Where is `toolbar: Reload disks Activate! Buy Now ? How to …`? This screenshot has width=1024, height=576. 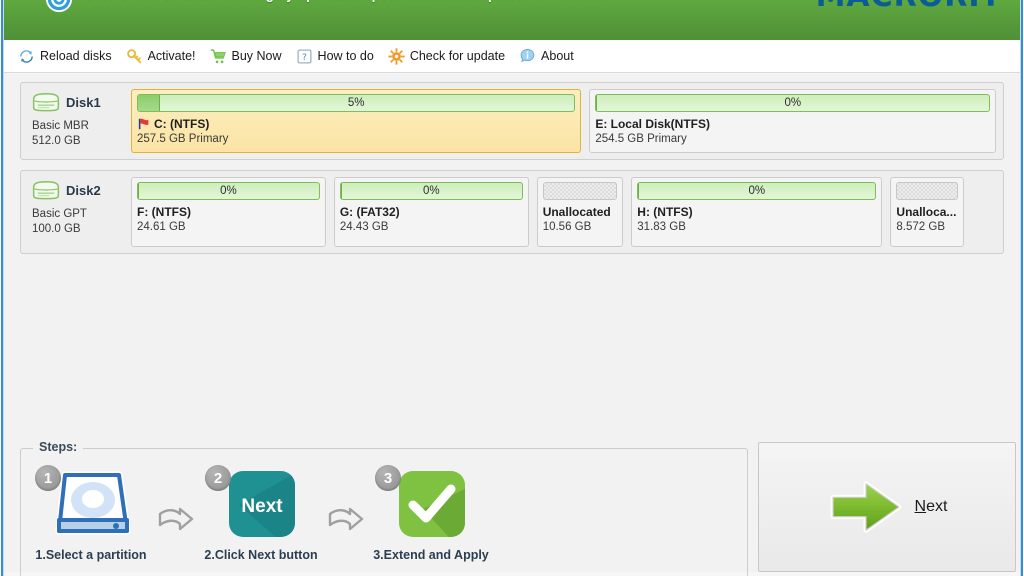 toolbar: Reload disks Activate! Buy Now ? How to … is located at coordinates (512, 56).